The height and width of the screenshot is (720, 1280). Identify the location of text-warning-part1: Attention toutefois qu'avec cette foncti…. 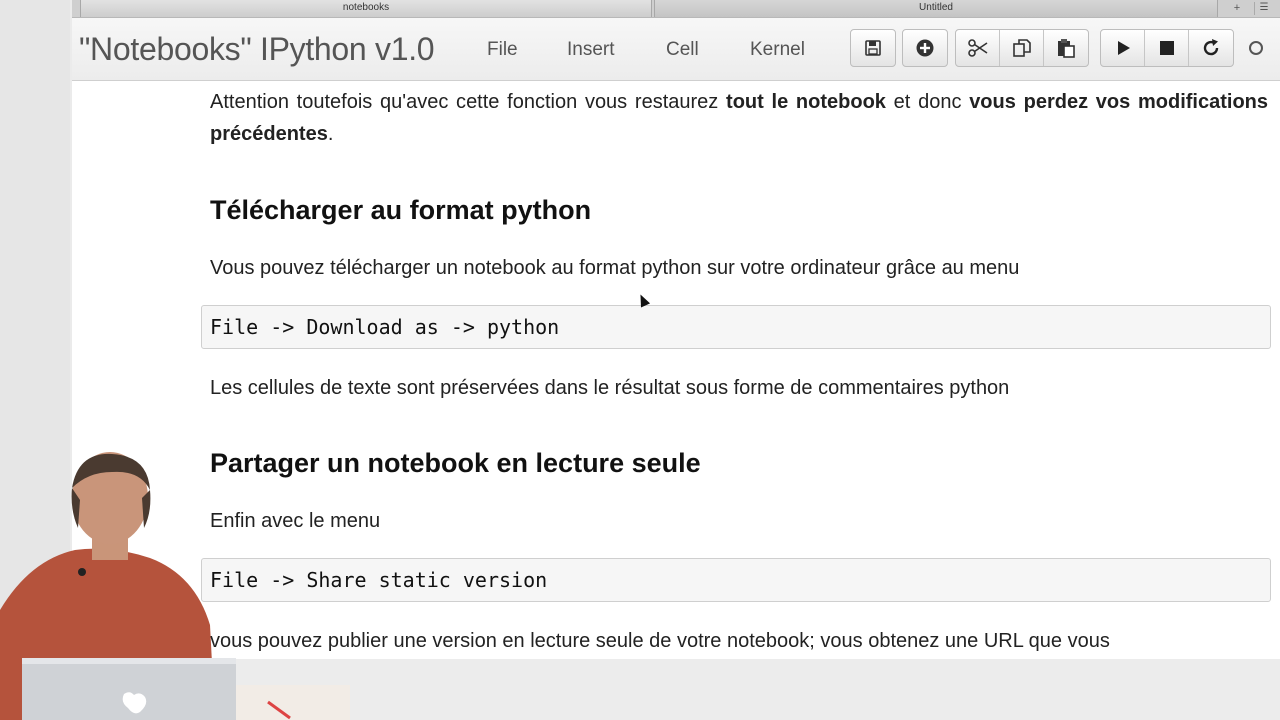
(468, 102).